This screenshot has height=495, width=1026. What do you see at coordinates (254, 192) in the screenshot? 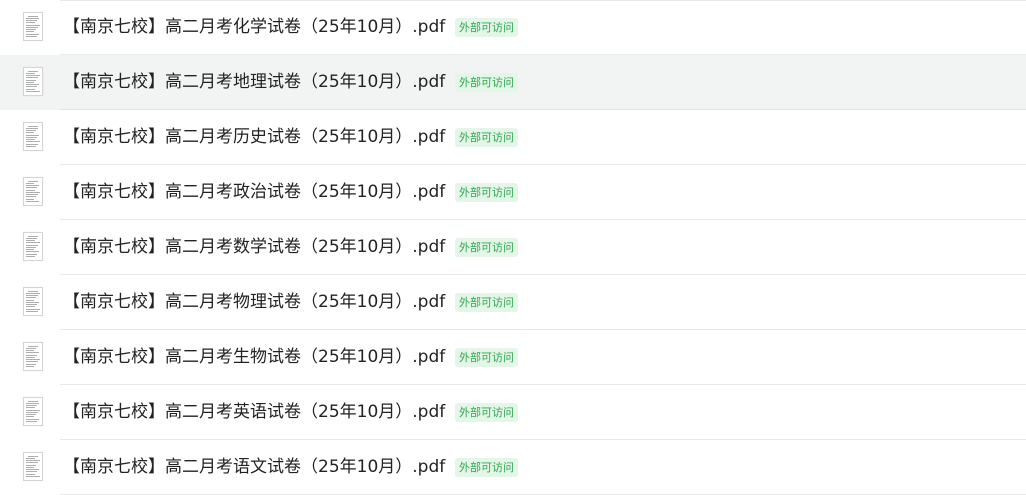
I see `file-name: 【南京七校】高二月考政治试卷（25年10月）.pdf` at bounding box center [254, 192].